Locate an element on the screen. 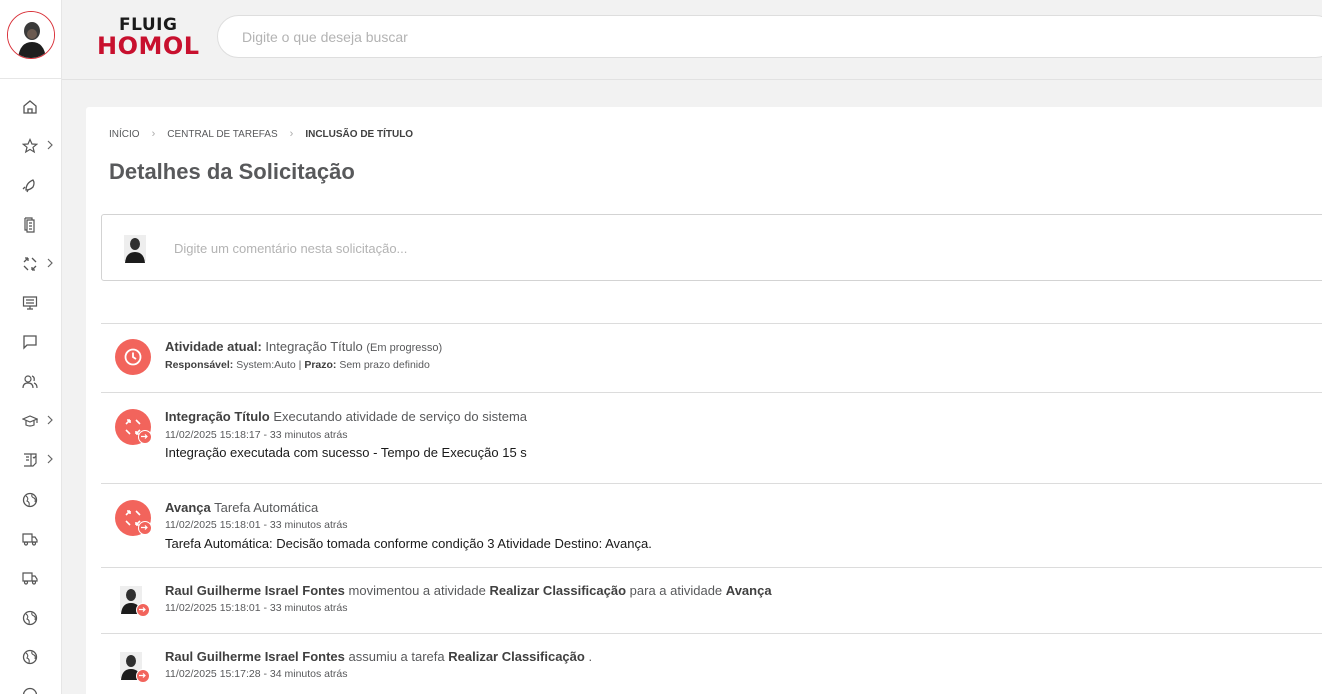  feed-item-task: Realizar Classificação is located at coordinates (516, 656).